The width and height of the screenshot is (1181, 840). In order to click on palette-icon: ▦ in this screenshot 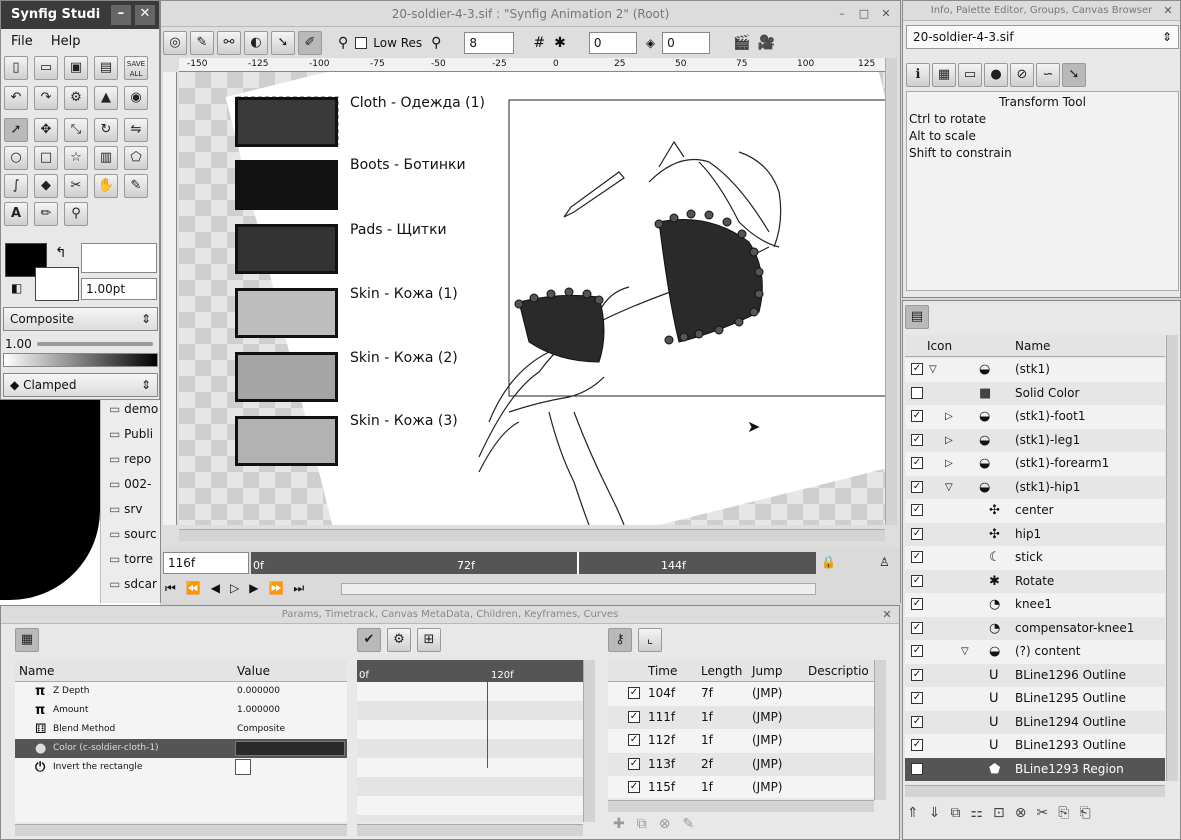, I will do `click(944, 75)`.